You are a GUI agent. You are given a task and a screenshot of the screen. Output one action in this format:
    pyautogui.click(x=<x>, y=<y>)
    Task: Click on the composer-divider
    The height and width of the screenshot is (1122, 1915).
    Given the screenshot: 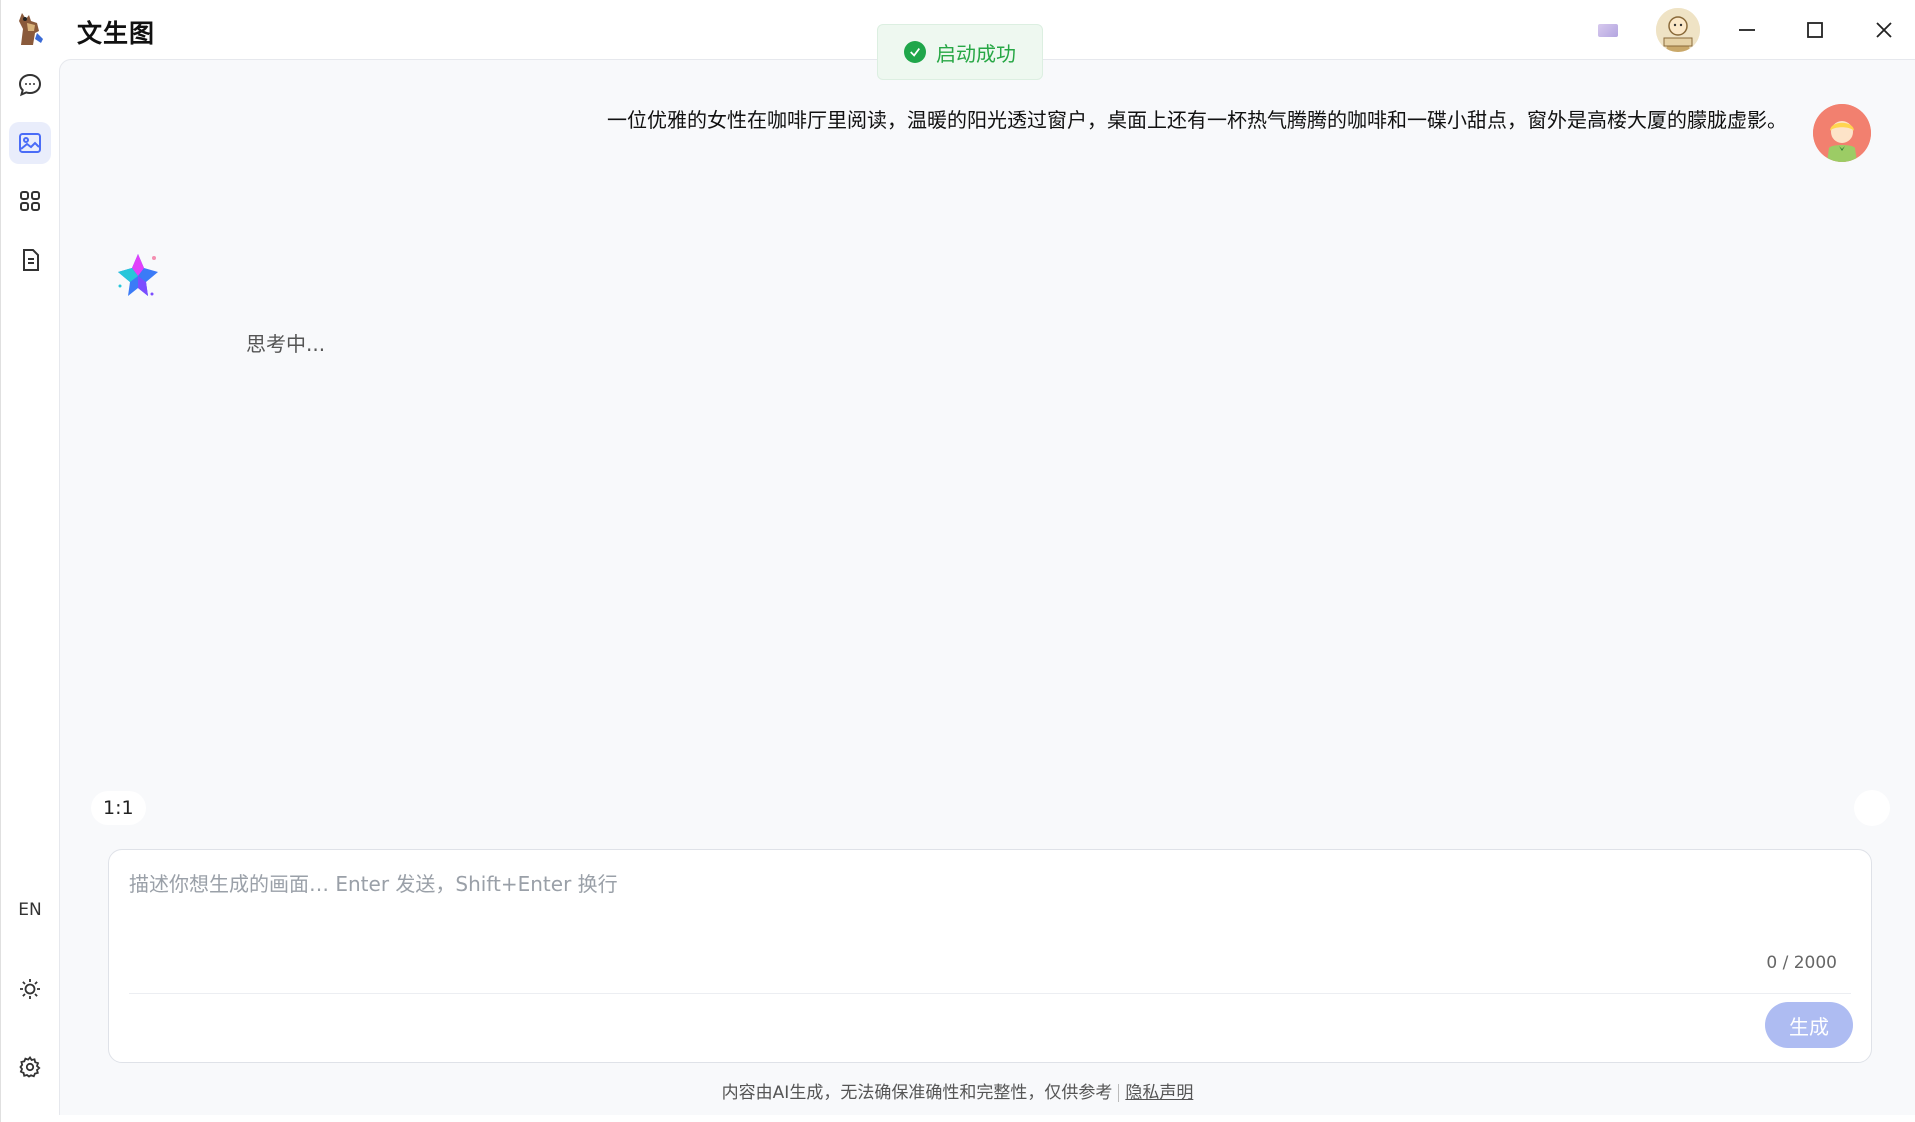 What is the action you would take?
    pyautogui.click(x=990, y=993)
    